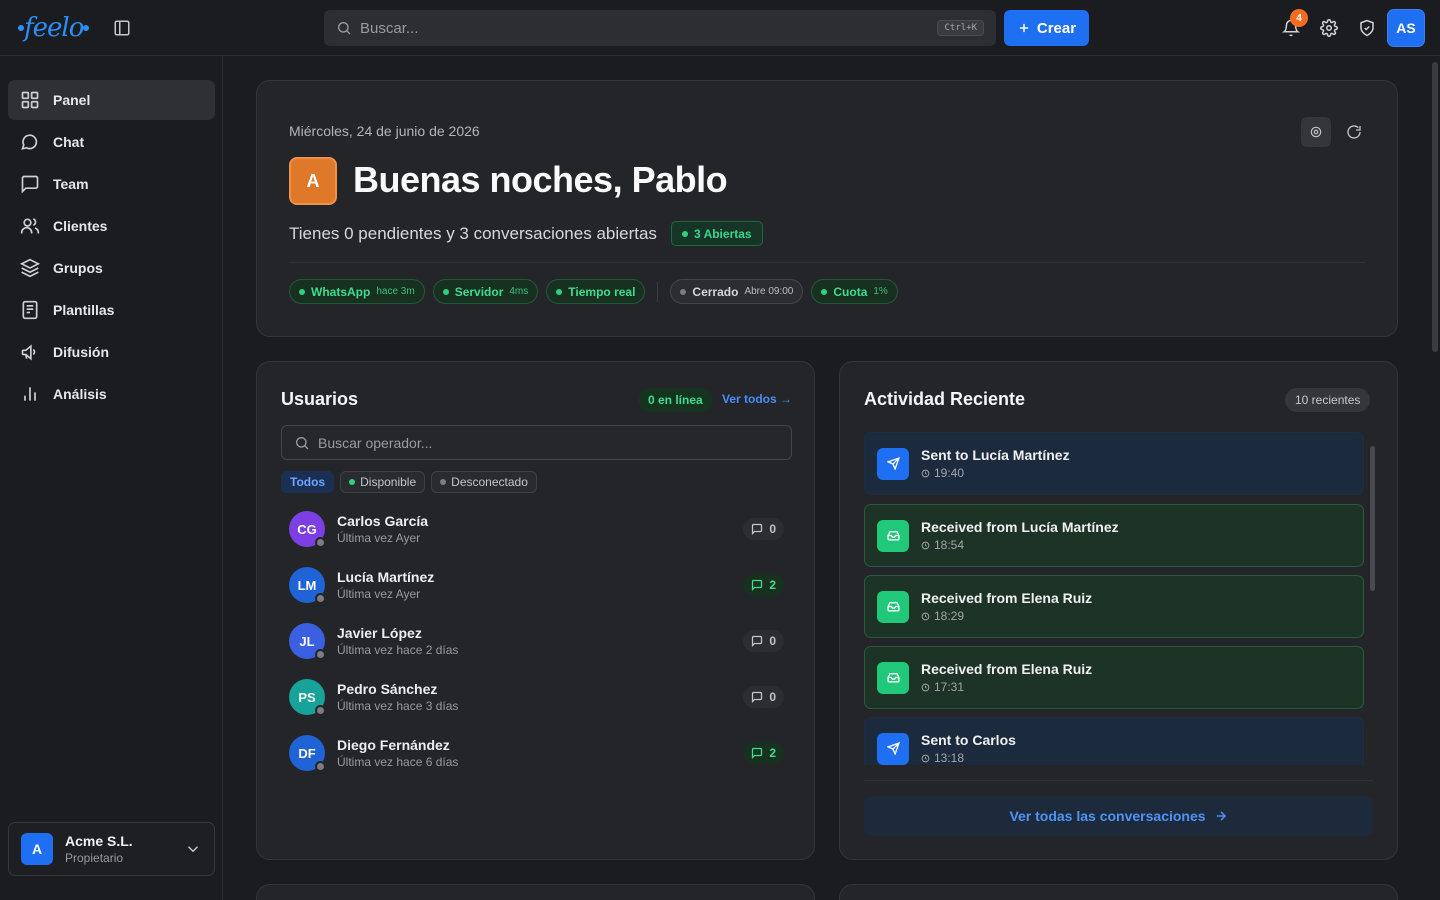 Image resolution: width=1440 pixels, height=900 pixels. What do you see at coordinates (675, 400) in the screenshot?
I see `online-count-badge: 0 en línea` at bounding box center [675, 400].